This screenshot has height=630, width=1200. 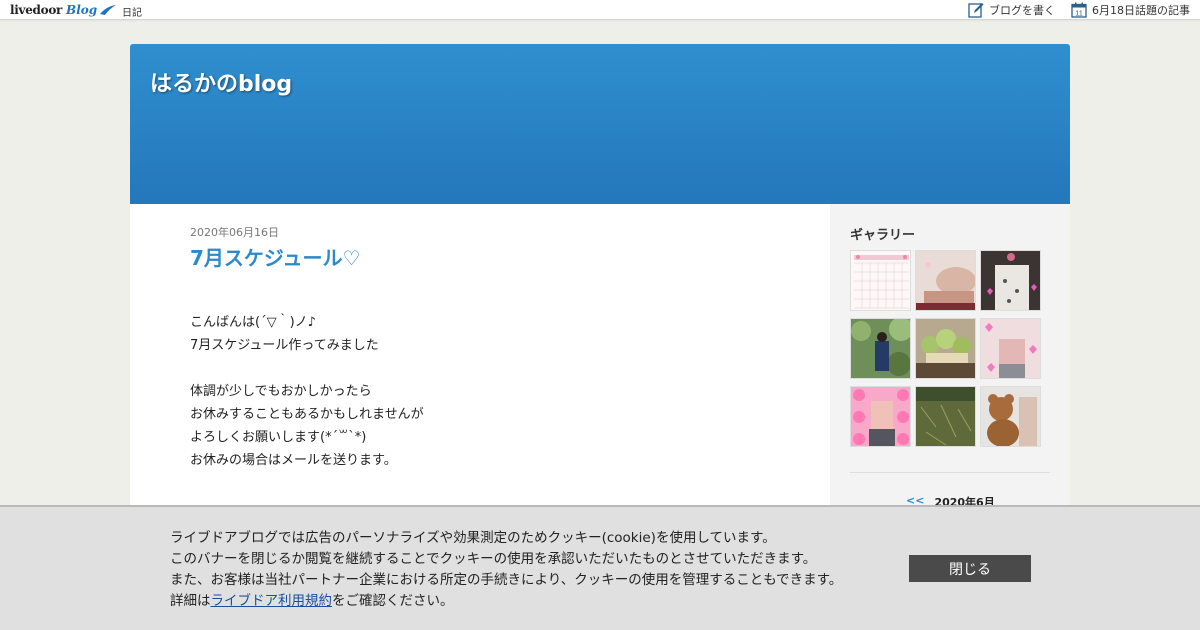 What do you see at coordinates (506, 601) in the screenshot?
I see `cookie-line-details: 詳細はライブドア利用規約をご確認ください。` at bounding box center [506, 601].